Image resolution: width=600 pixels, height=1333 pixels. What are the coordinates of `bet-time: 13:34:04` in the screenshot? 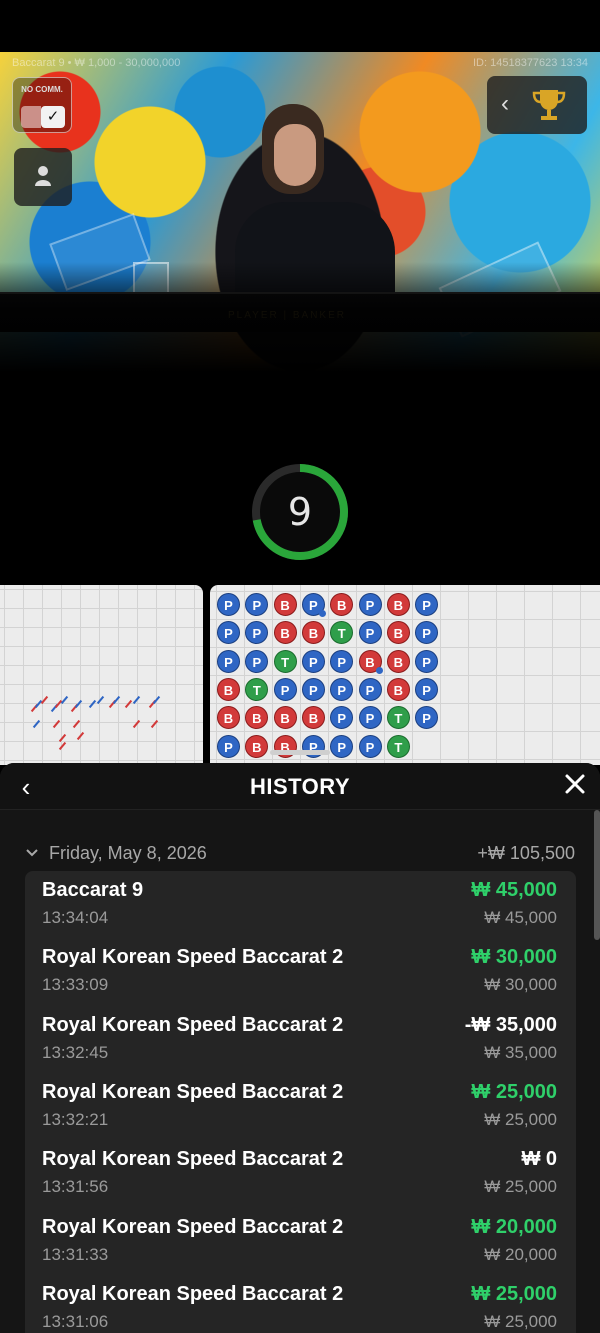 It's located at (75, 917).